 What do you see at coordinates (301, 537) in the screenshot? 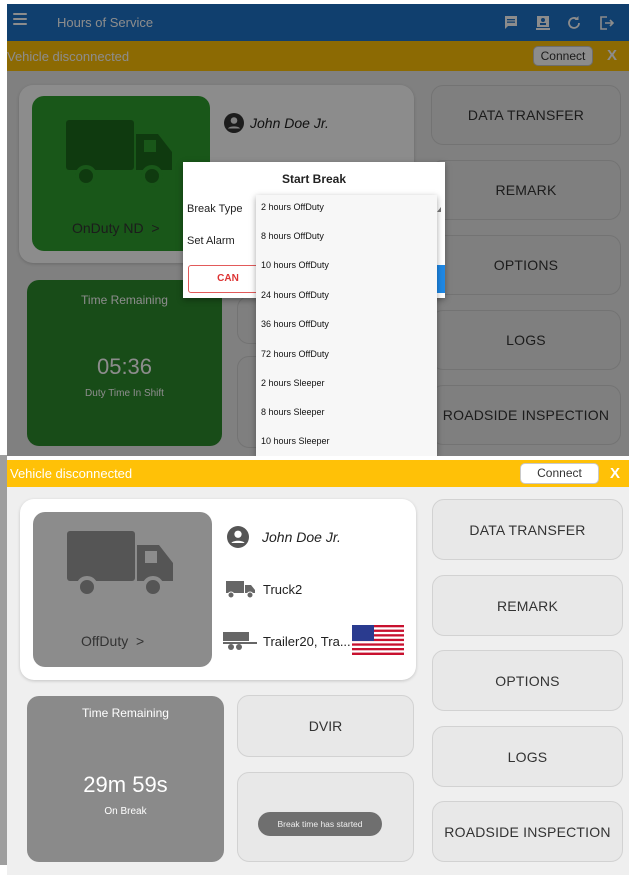
I see `driver-name: John Doe Jr.` at bounding box center [301, 537].